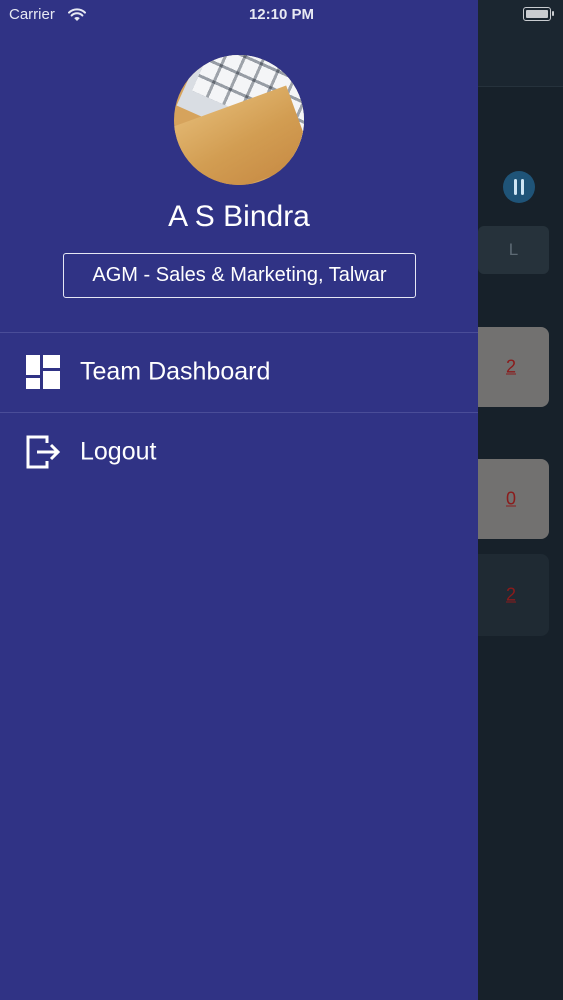 This screenshot has height=1000, width=563. What do you see at coordinates (118, 451) in the screenshot?
I see `menu-item-label: Logout` at bounding box center [118, 451].